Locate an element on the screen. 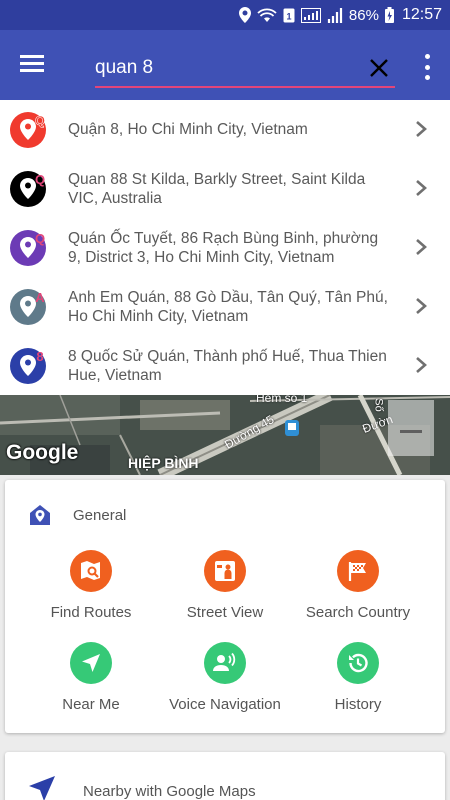 Image resolution: width=450 pixels, height=800 pixels. place-marker-icon: 8 is located at coordinates (28, 365).